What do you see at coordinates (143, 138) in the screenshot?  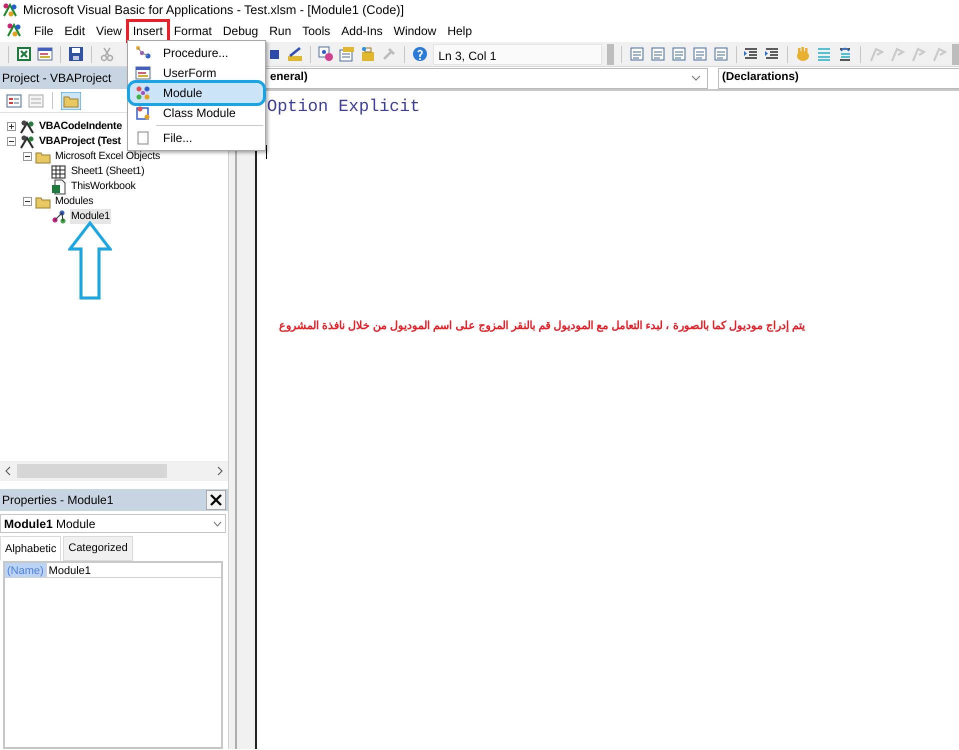 I see `file-icon` at bounding box center [143, 138].